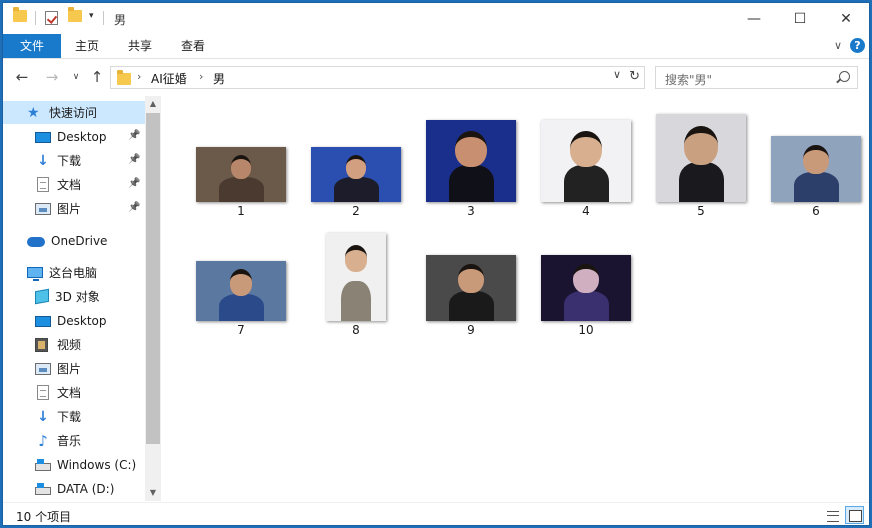 The width and height of the screenshot is (872, 528). I want to click on nav-item: DATA (D:), so click(58, 488).